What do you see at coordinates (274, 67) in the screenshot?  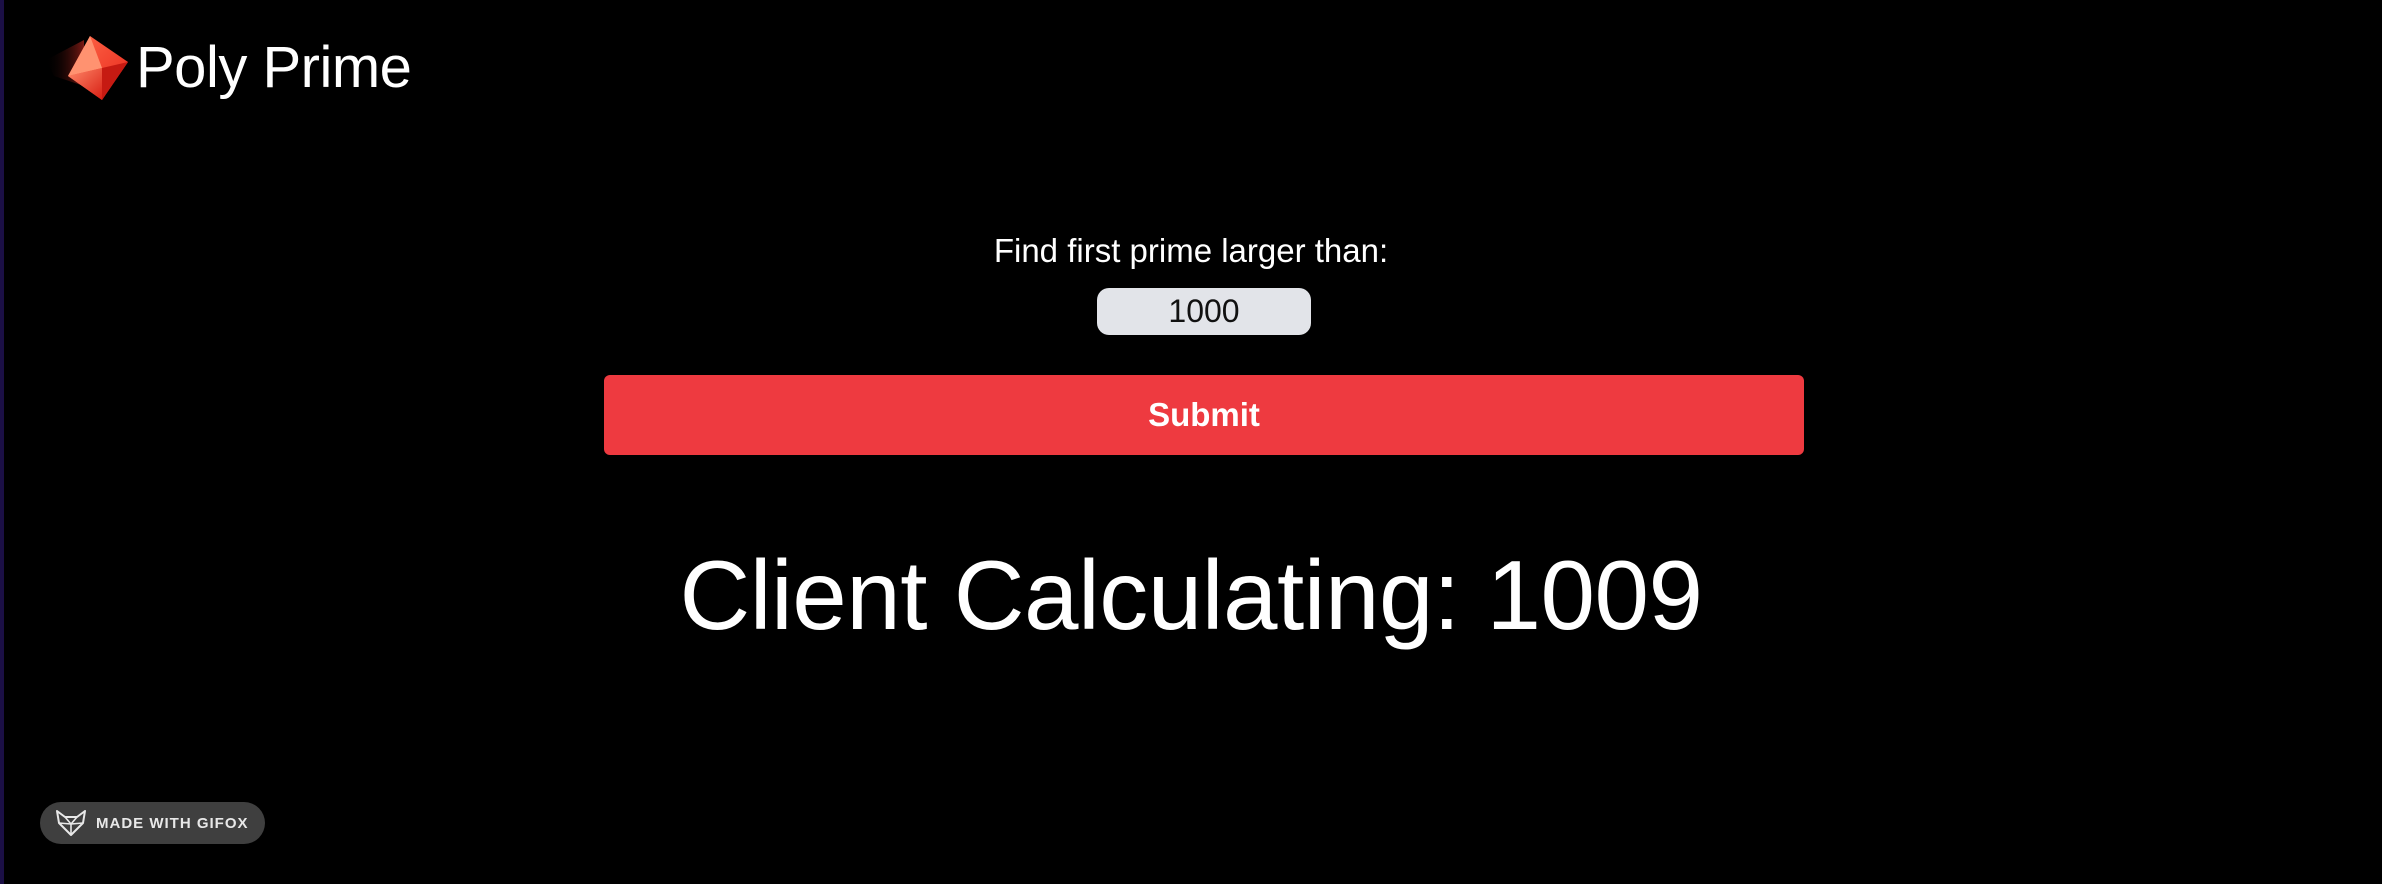 I see `app-title: Poly Prime` at bounding box center [274, 67].